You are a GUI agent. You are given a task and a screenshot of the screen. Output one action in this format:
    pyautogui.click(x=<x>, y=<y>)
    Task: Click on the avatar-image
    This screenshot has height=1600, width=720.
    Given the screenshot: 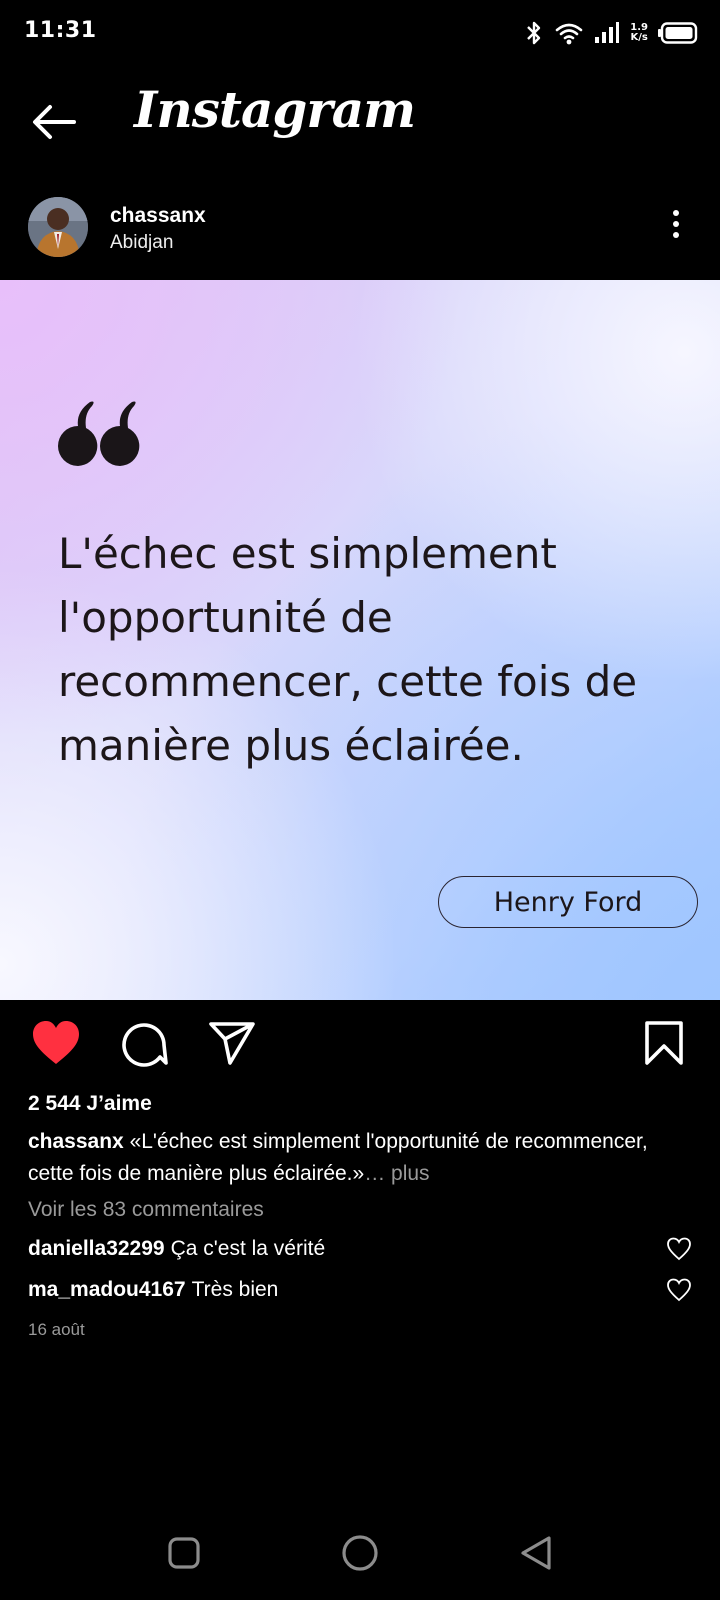 What is the action you would take?
    pyautogui.click(x=58, y=227)
    